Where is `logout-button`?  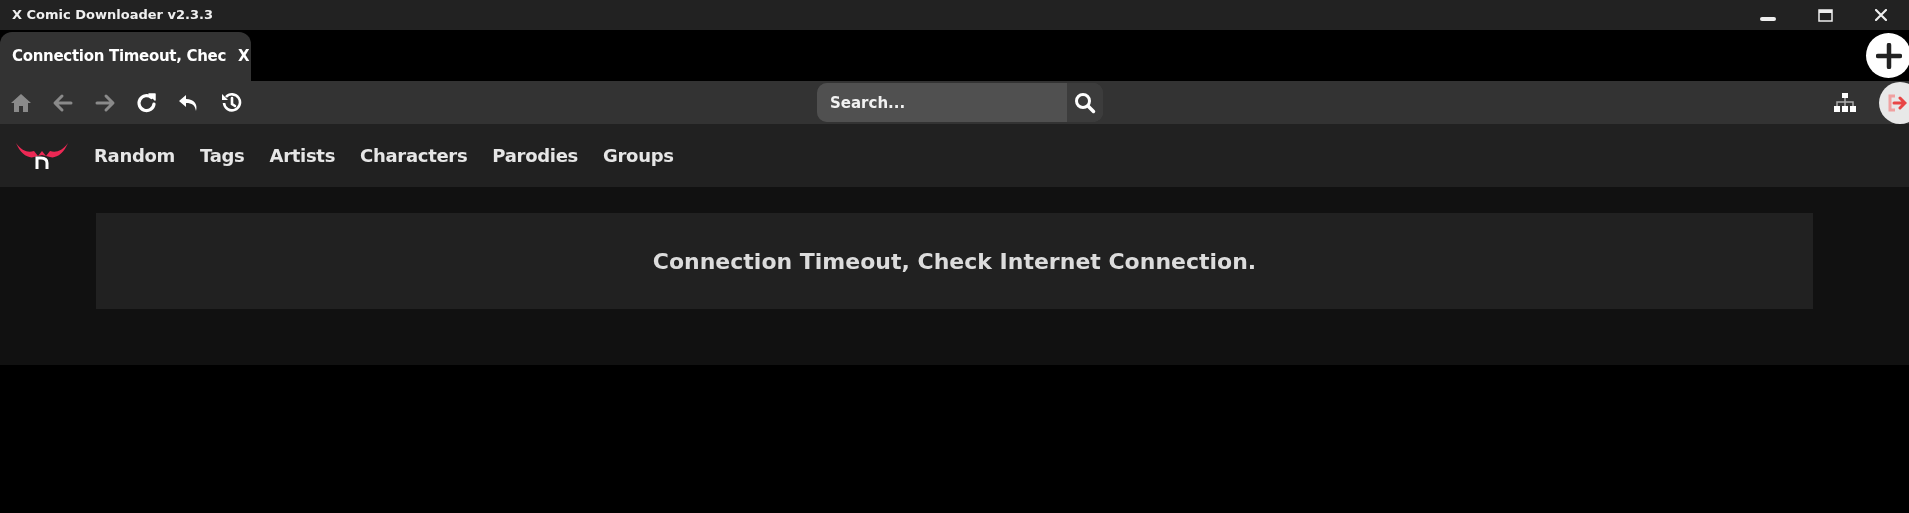
logout-button is located at coordinates (1894, 103).